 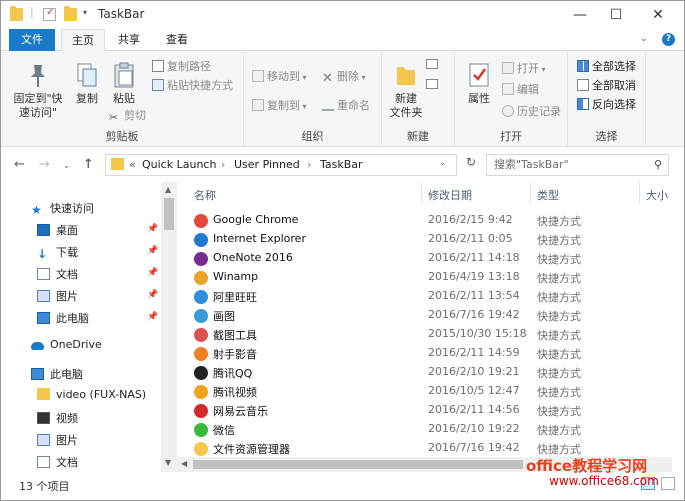 I want to click on copy-button: 复制, so click(x=87, y=83).